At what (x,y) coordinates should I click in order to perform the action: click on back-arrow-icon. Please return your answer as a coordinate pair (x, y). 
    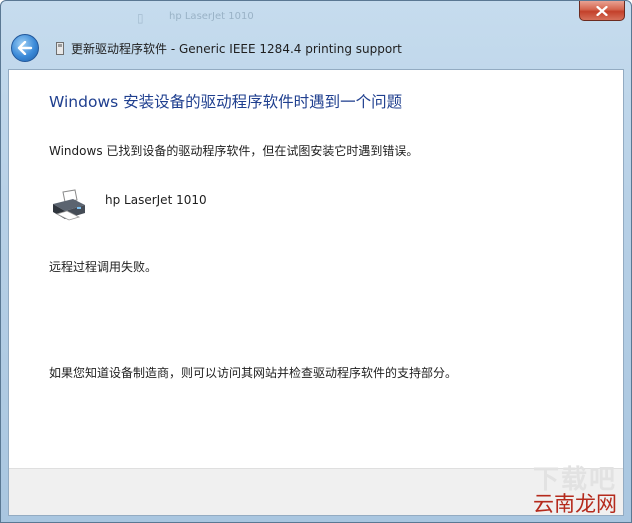
    Looking at the image, I should click on (25, 48).